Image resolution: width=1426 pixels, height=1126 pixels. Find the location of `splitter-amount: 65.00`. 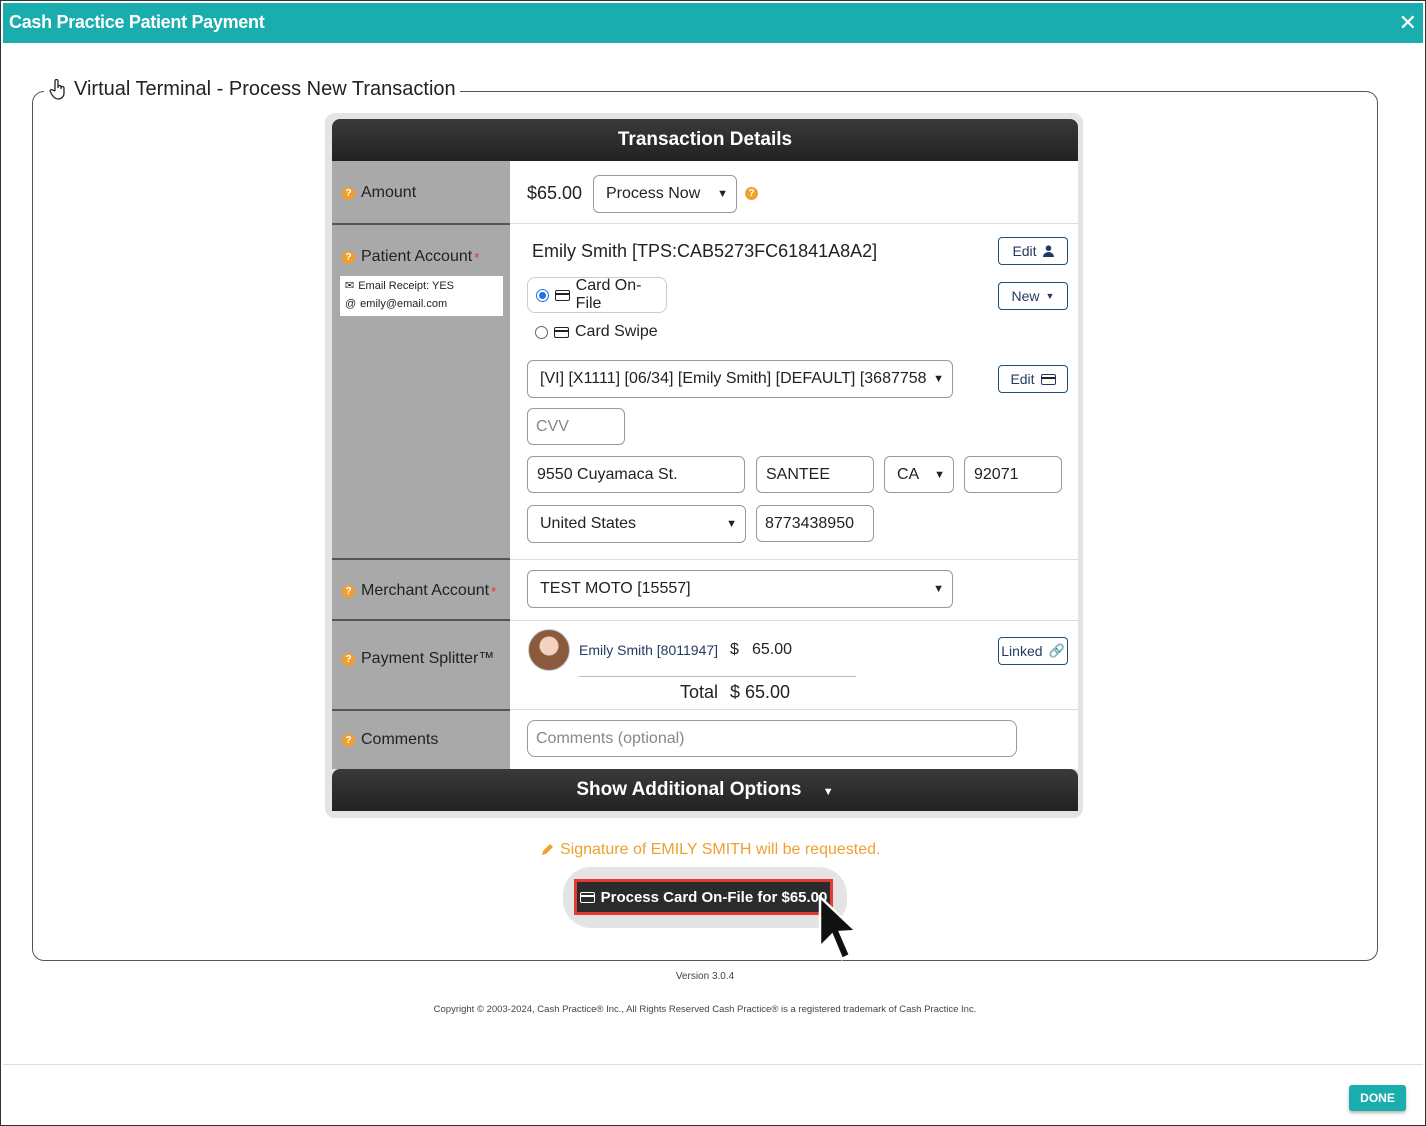

splitter-amount: 65.00 is located at coordinates (772, 650).